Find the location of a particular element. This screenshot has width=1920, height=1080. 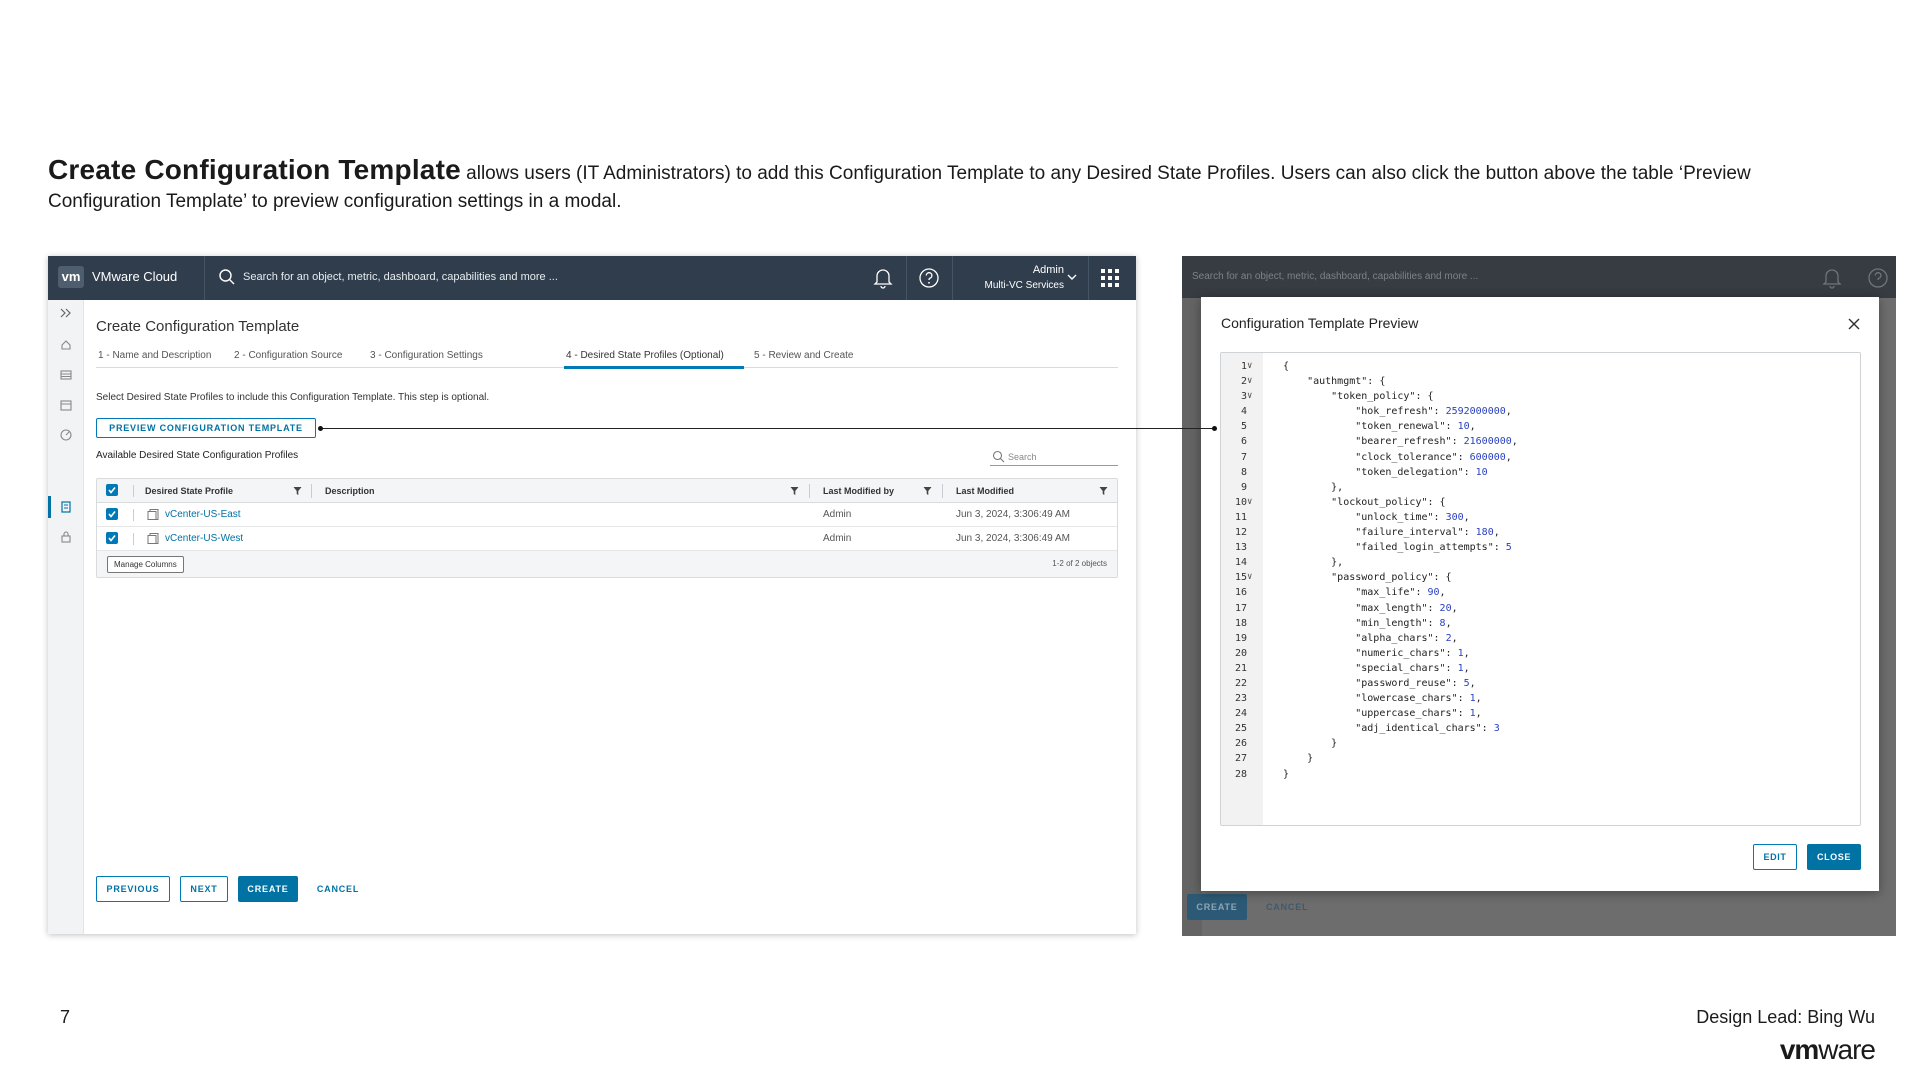

step-name-description: 1 - Name and Description is located at coordinates (154, 355).